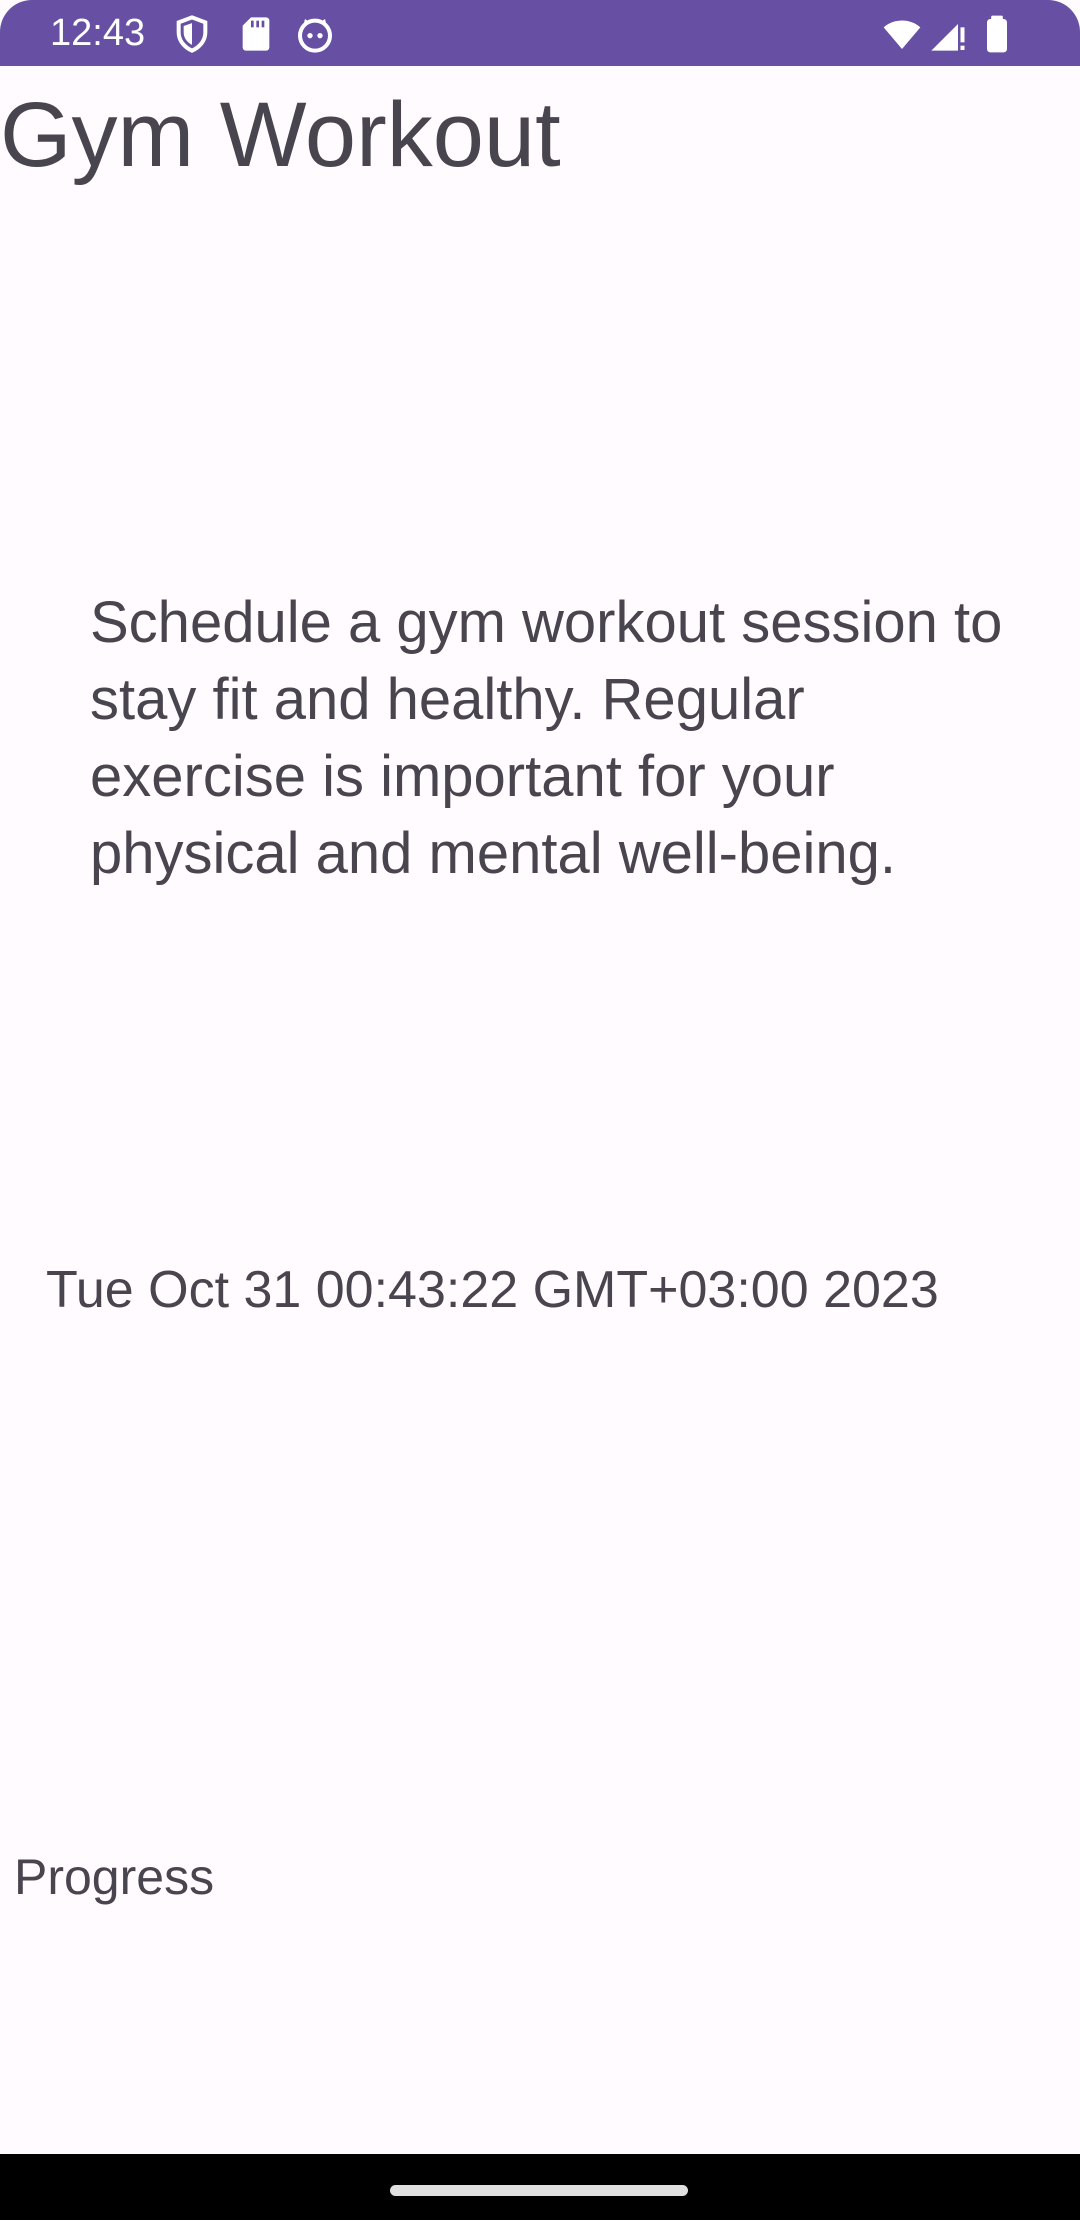 The image size is (1080, 2220). I want to click on cellular-signal-icon, so click(948, 34).